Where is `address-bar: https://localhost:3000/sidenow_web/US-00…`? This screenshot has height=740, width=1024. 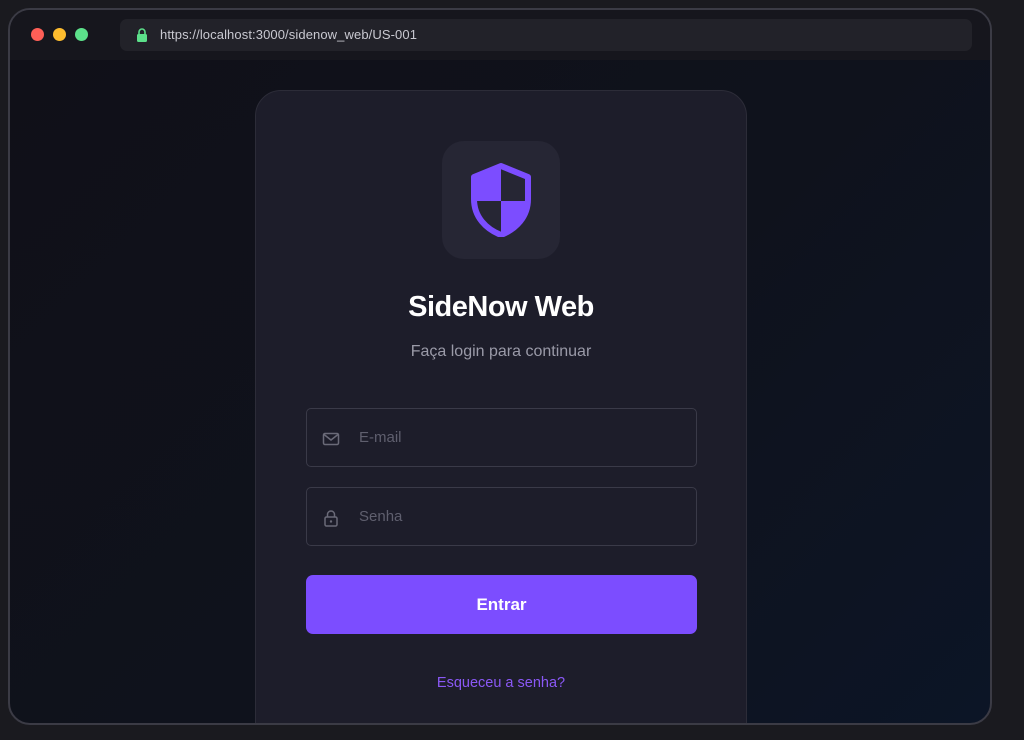 address-bar: https://localhost:3000/sidenow_web/US-00… is located at coordinates (546, 35).